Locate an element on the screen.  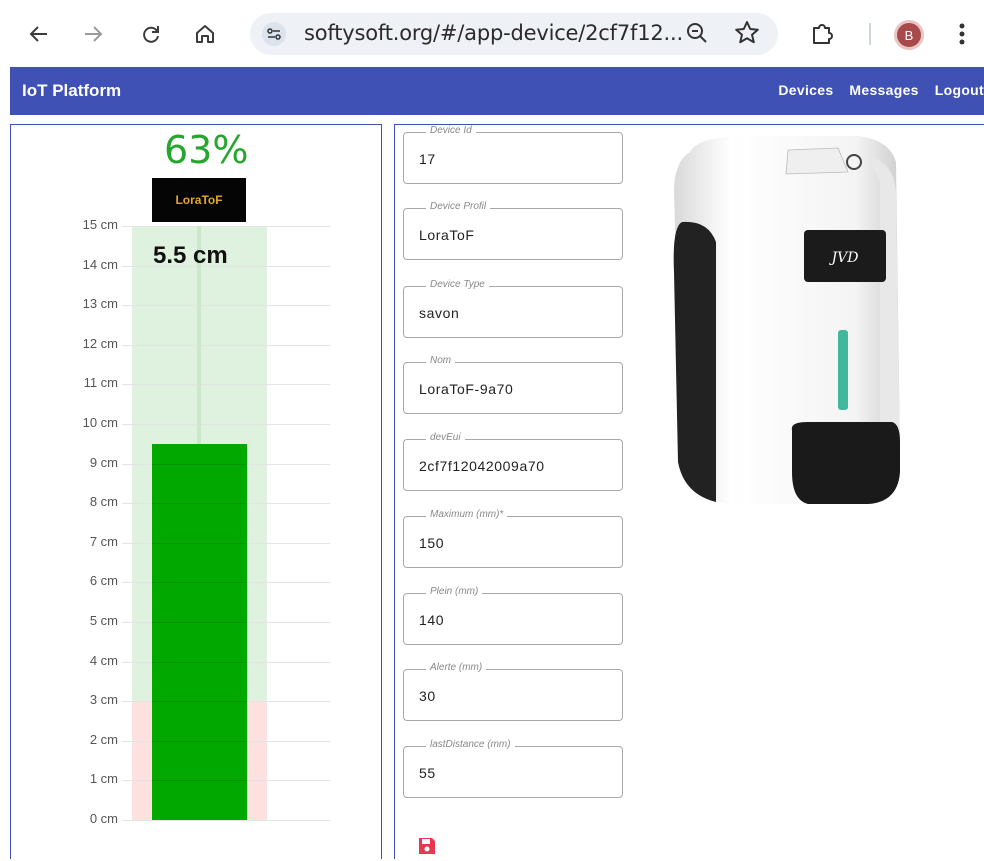
forward-arrow-icon is located at coordinates (93, 34).